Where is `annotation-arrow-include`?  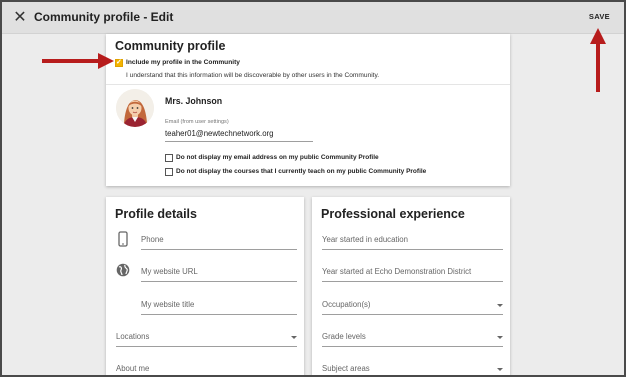
annotation-arrow-include is located at coordinates (78, 61).